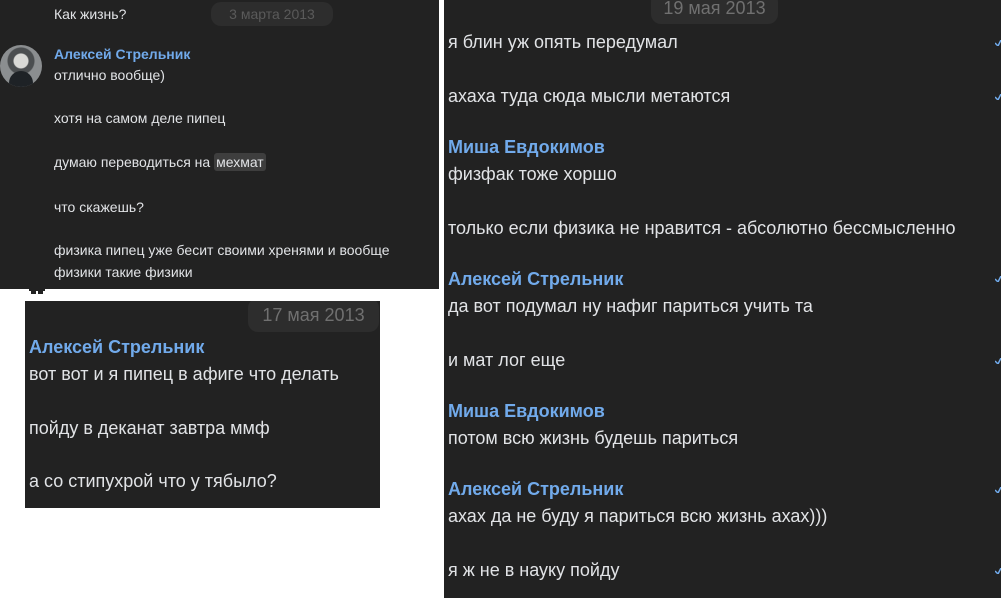  Describe the element at coordinates (714, 12) in the screenshot. I see `date-badge: 19 мая 2013` at that location.